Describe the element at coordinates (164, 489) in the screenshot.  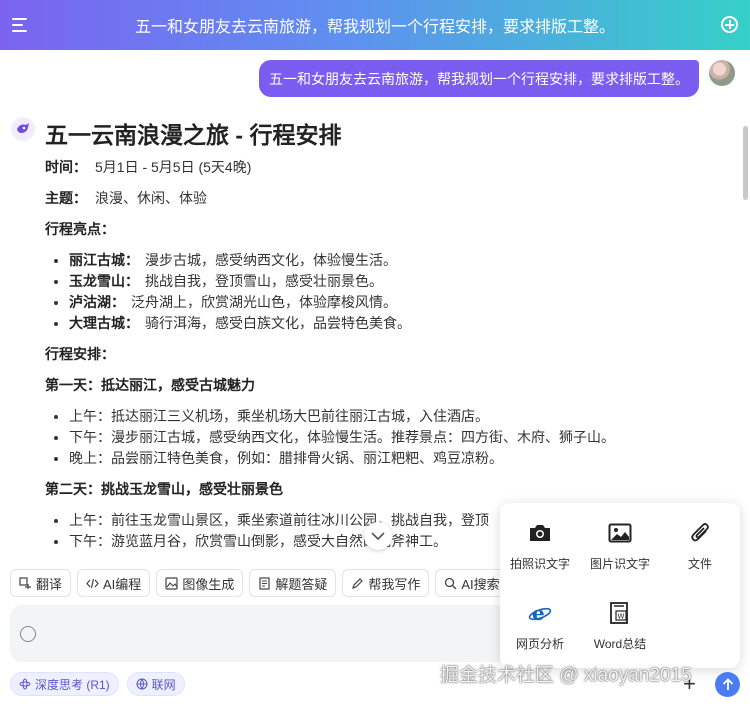
I see `day2-heading: 第二天：挑战玉龙雪山，感受壮丽景色` at that location.